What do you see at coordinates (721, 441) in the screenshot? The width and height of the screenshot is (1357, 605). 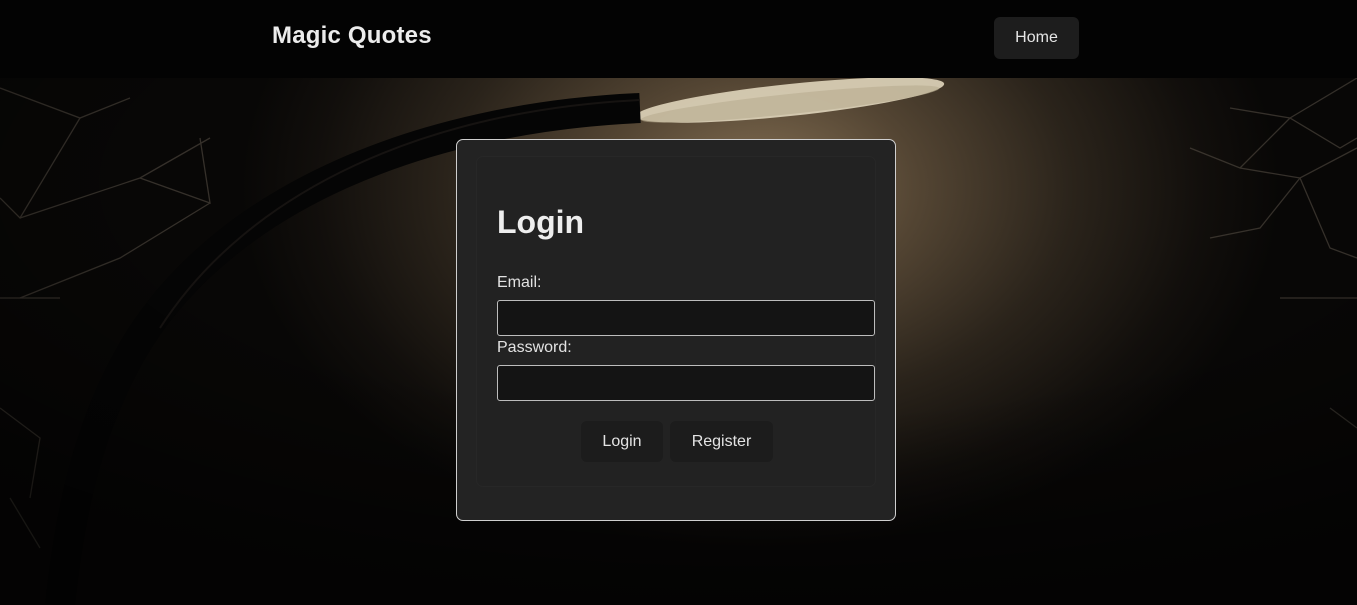 I see `register-button: Register` at bounding box center [721, 441].